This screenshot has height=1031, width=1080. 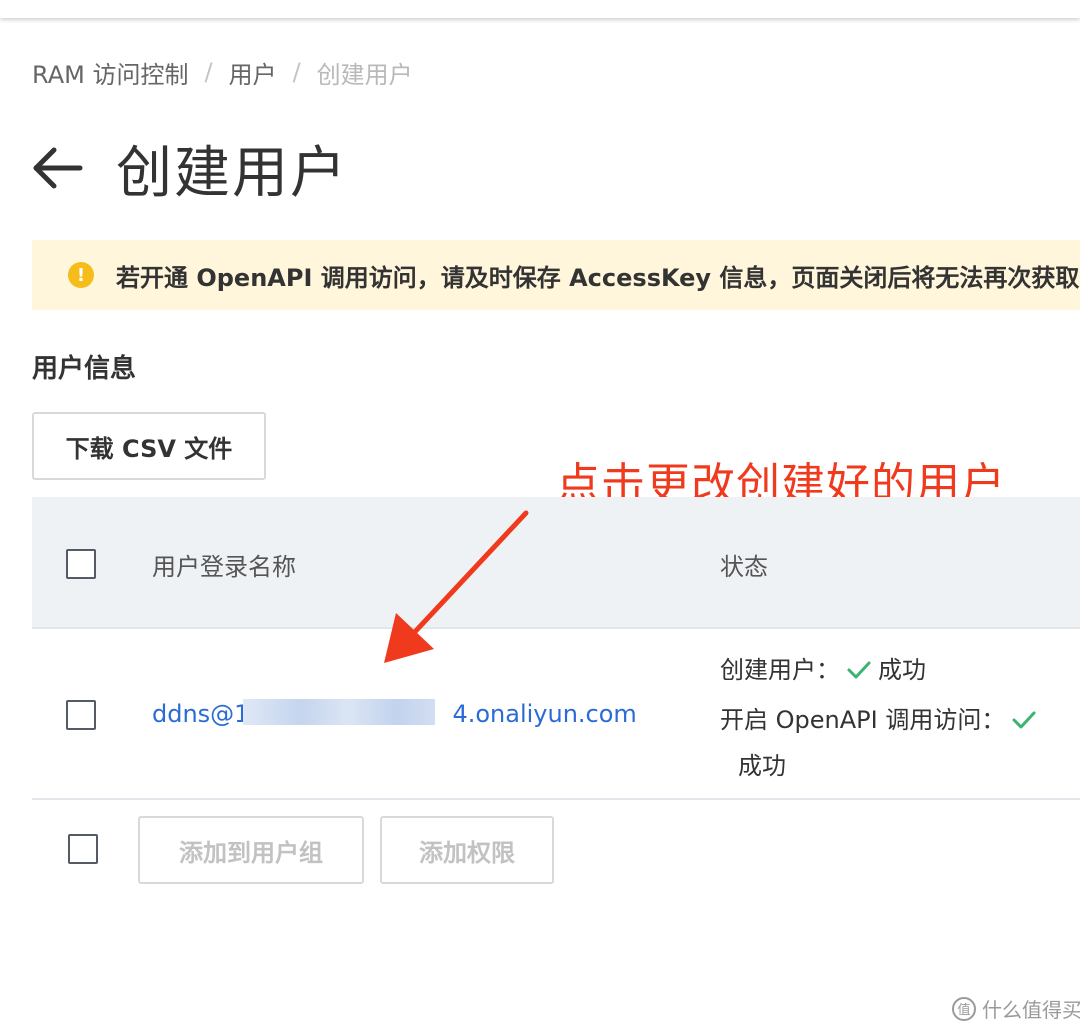 What do you see at coordinates (744, 564) in the screenshot?
I see `column-header-status: 状态` at bounding box center [744, 564].